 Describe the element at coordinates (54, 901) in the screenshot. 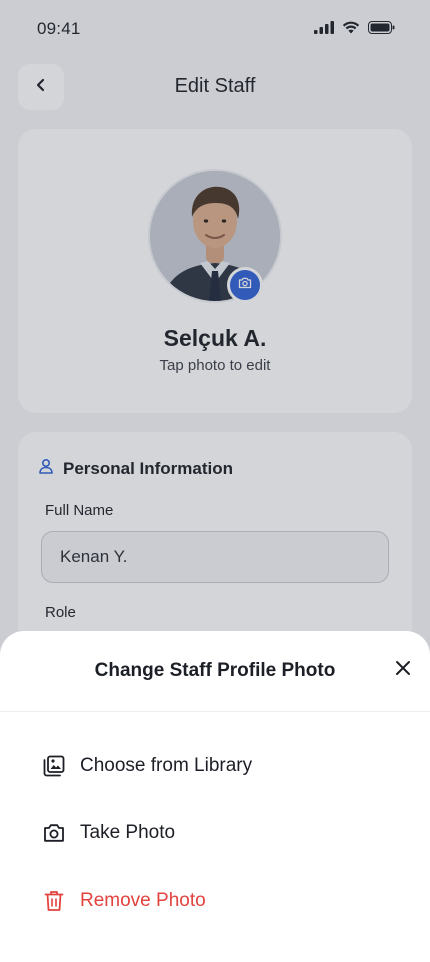

I see `trash-icon` at that location.